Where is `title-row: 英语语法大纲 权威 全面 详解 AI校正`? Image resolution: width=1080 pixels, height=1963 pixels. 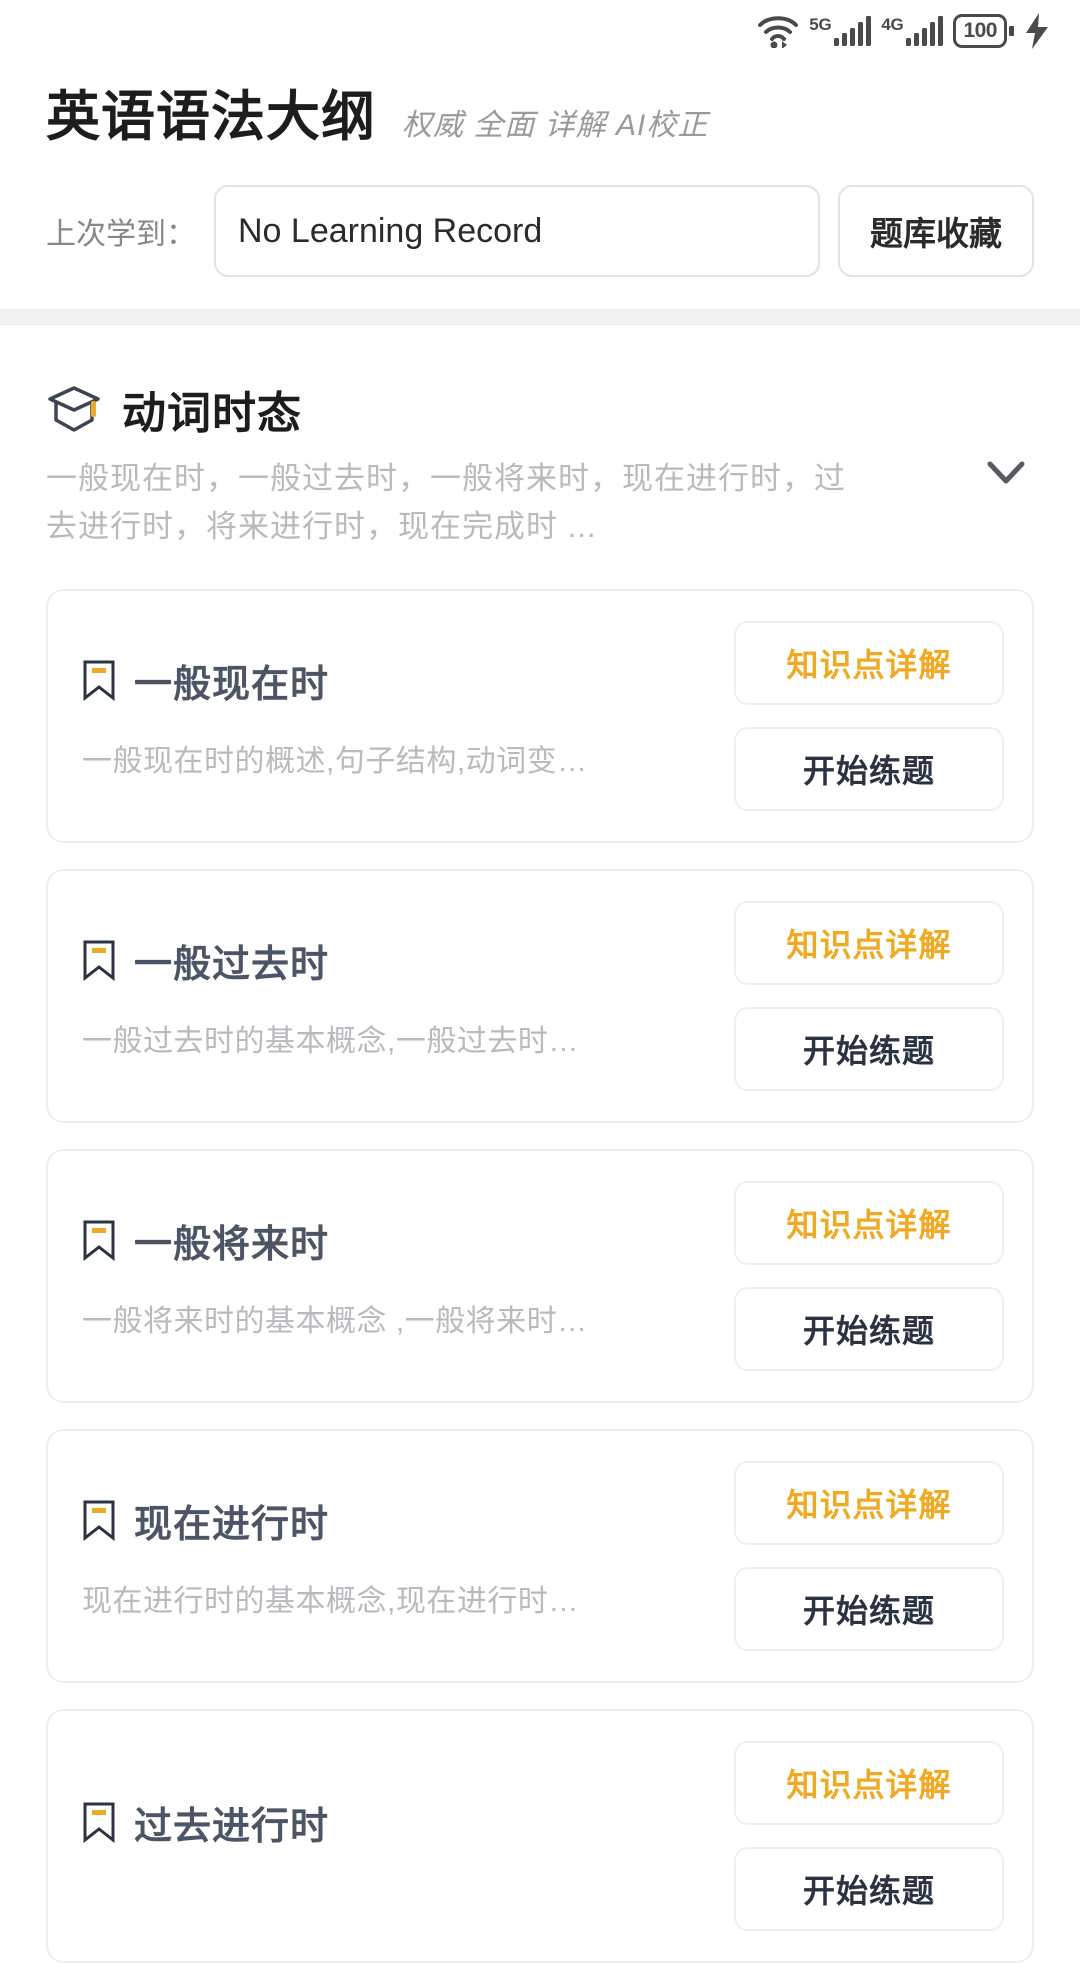
title-row: 英语语法大纲 权威 全面 详解 AI校正 is located at coordinates (540, 111).